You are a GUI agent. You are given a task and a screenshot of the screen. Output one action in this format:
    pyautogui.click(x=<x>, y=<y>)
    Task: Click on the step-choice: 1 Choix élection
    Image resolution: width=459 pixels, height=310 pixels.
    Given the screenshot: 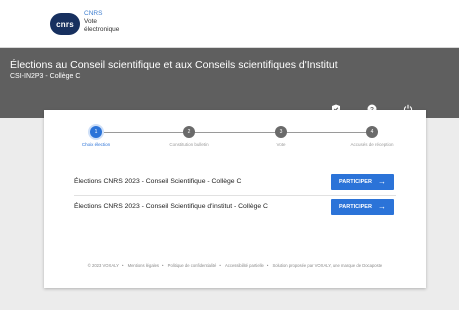 What is the action you would take?
    pyautogui.click(x=96, y=137)
    